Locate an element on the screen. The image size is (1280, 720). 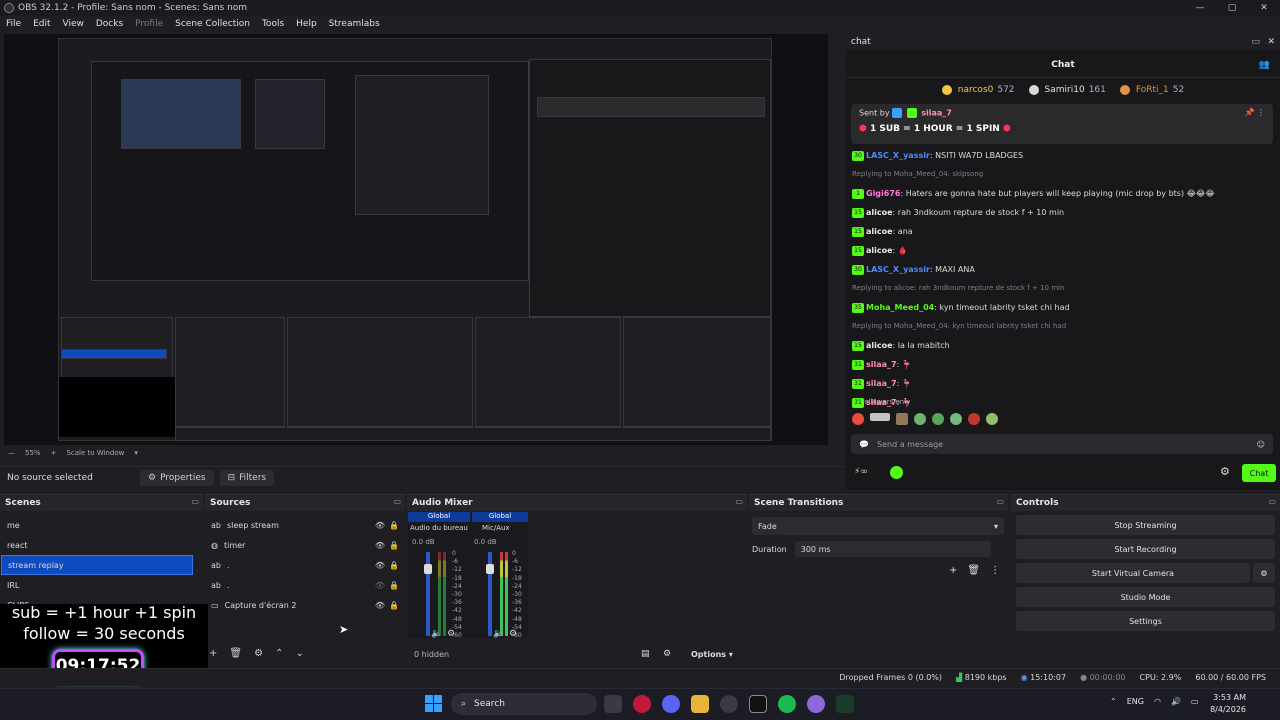
chat-username: LASC_X_yassir is located at coordinates (898, 269).